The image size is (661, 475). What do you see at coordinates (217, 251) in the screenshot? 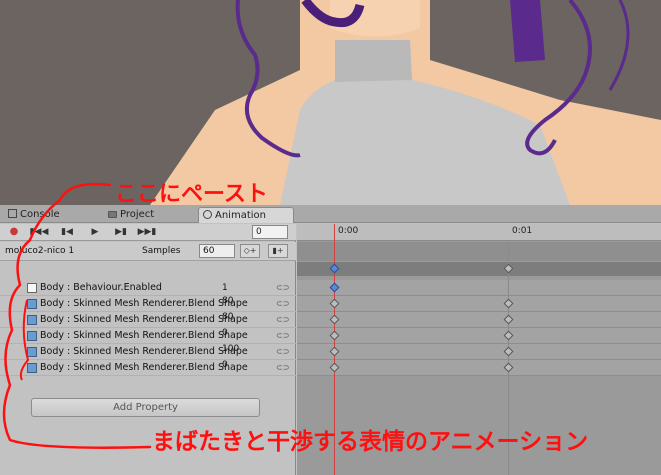
I see `samples-field: 60` at bounding box center [217, 251].